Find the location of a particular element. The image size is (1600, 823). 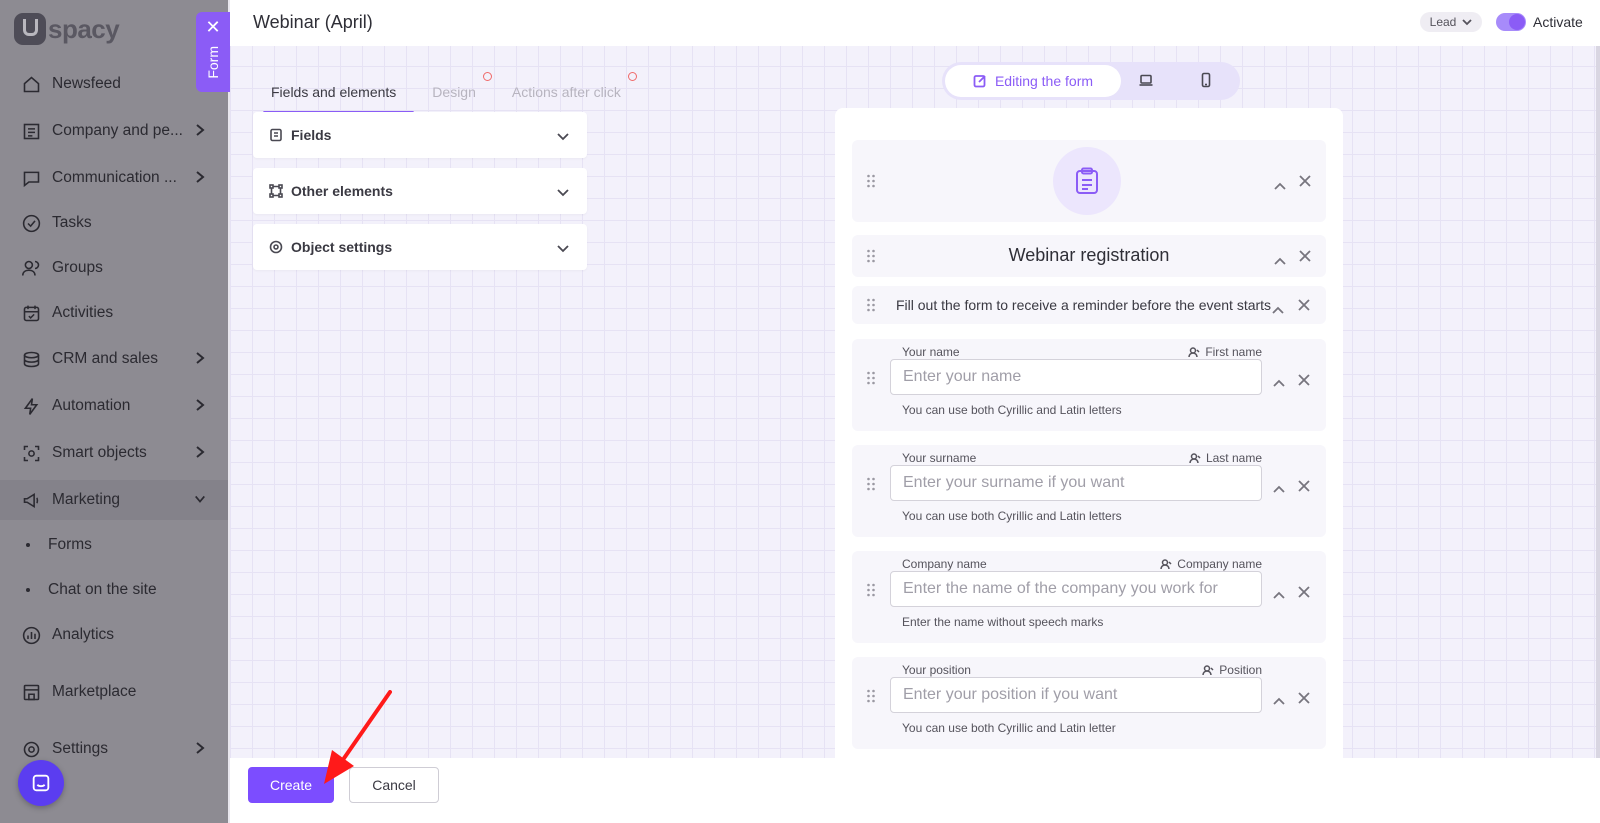

tab-actions-after-click: Actions after click is located at coordinates (566, 92).